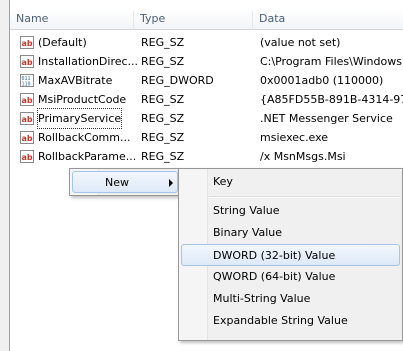  I want to click on row-data: msiexec.exe, so click(294, 137).